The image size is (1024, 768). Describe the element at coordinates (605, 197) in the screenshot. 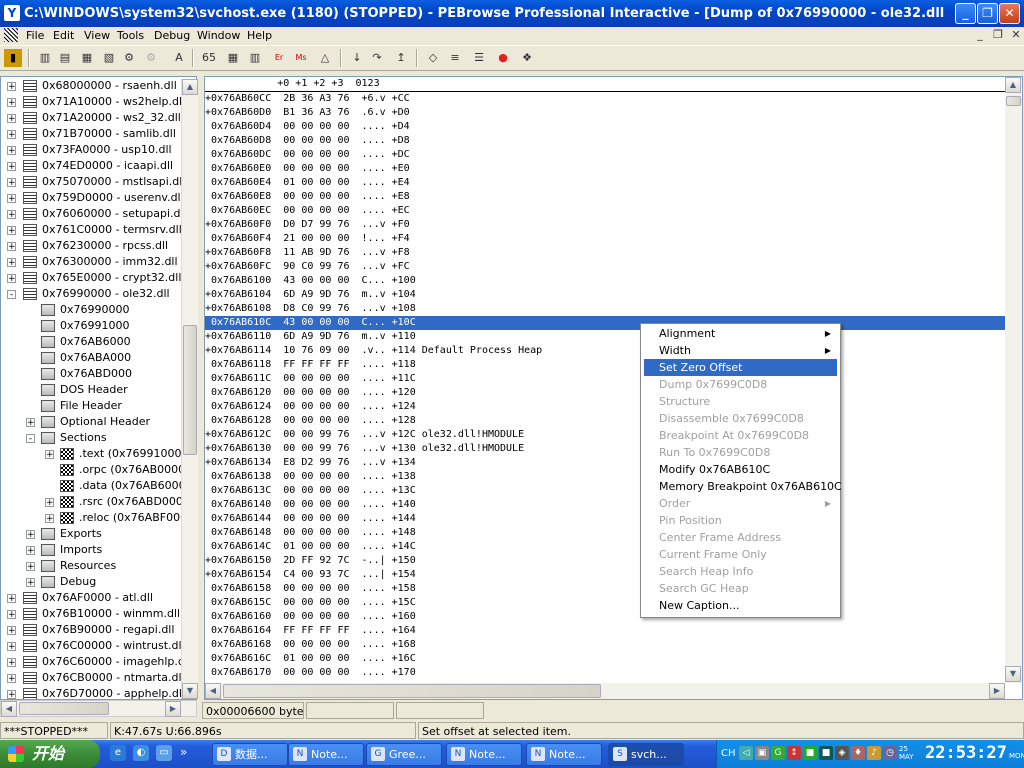

I see `dump-row: 0x76AB60E8 00 00 00 00 .... +E8` at that location.